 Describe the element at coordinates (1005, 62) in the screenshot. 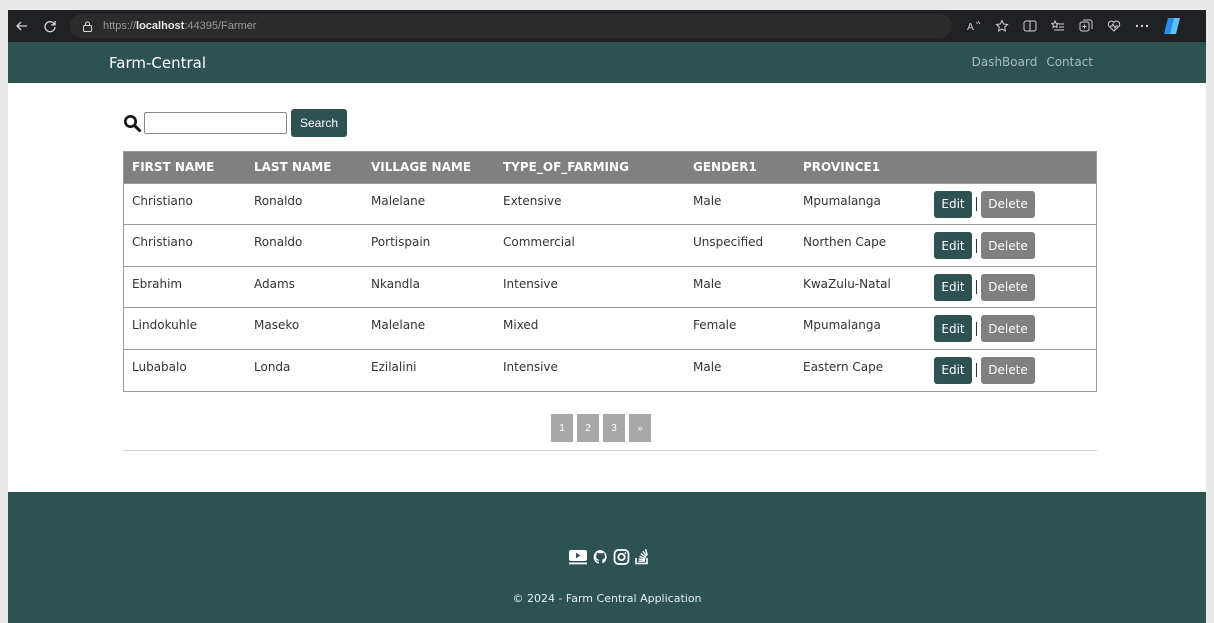

I see `nav-link-dashboard: DashBoard` at that location.